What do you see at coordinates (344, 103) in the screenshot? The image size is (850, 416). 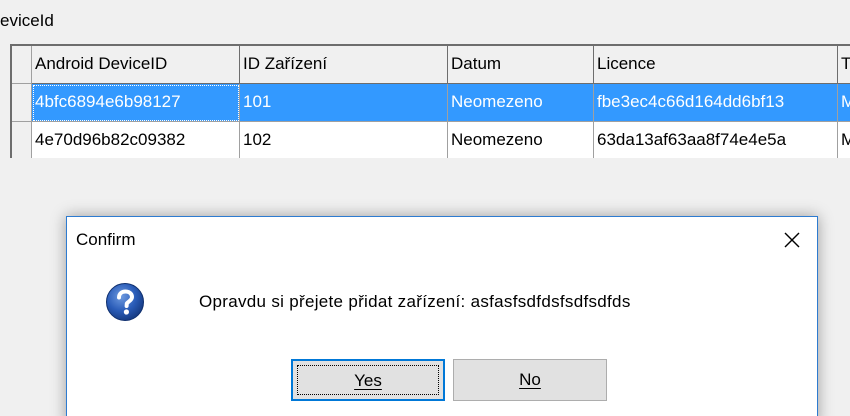 I see `cell-id-zarizeni: 101` at bounding box center [344, 103].